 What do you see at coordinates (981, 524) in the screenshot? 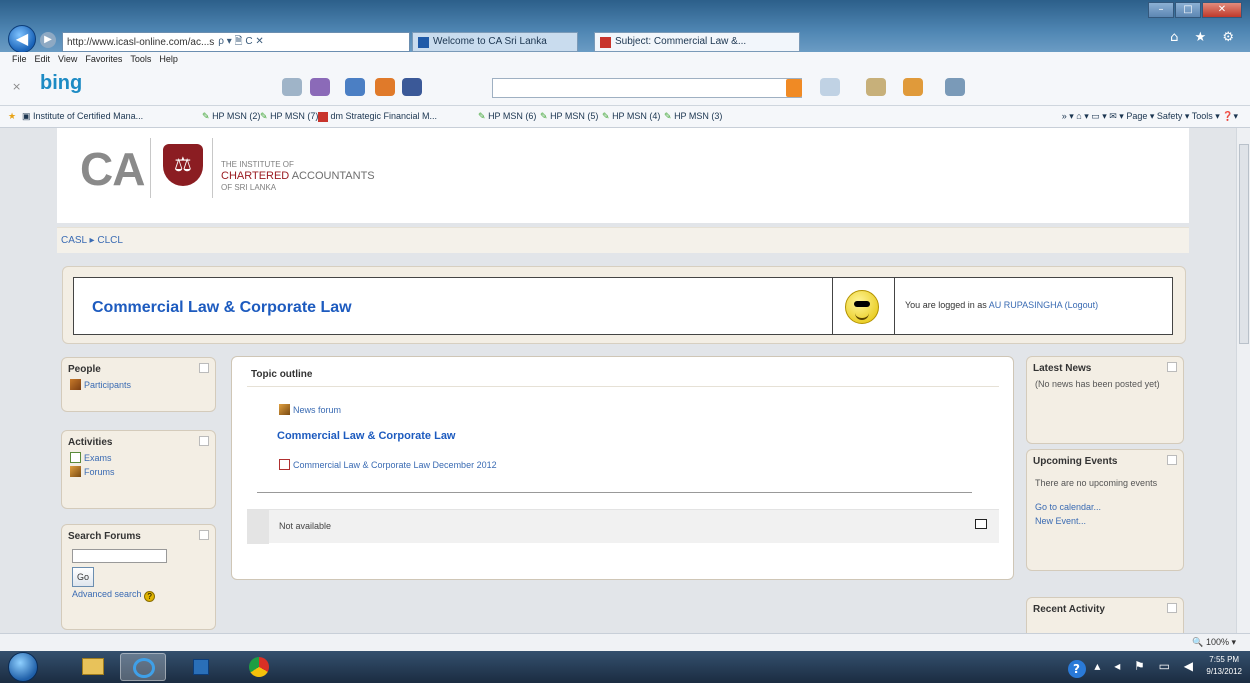
I see `show-only-section-icon` at bounding box center [981, 524].